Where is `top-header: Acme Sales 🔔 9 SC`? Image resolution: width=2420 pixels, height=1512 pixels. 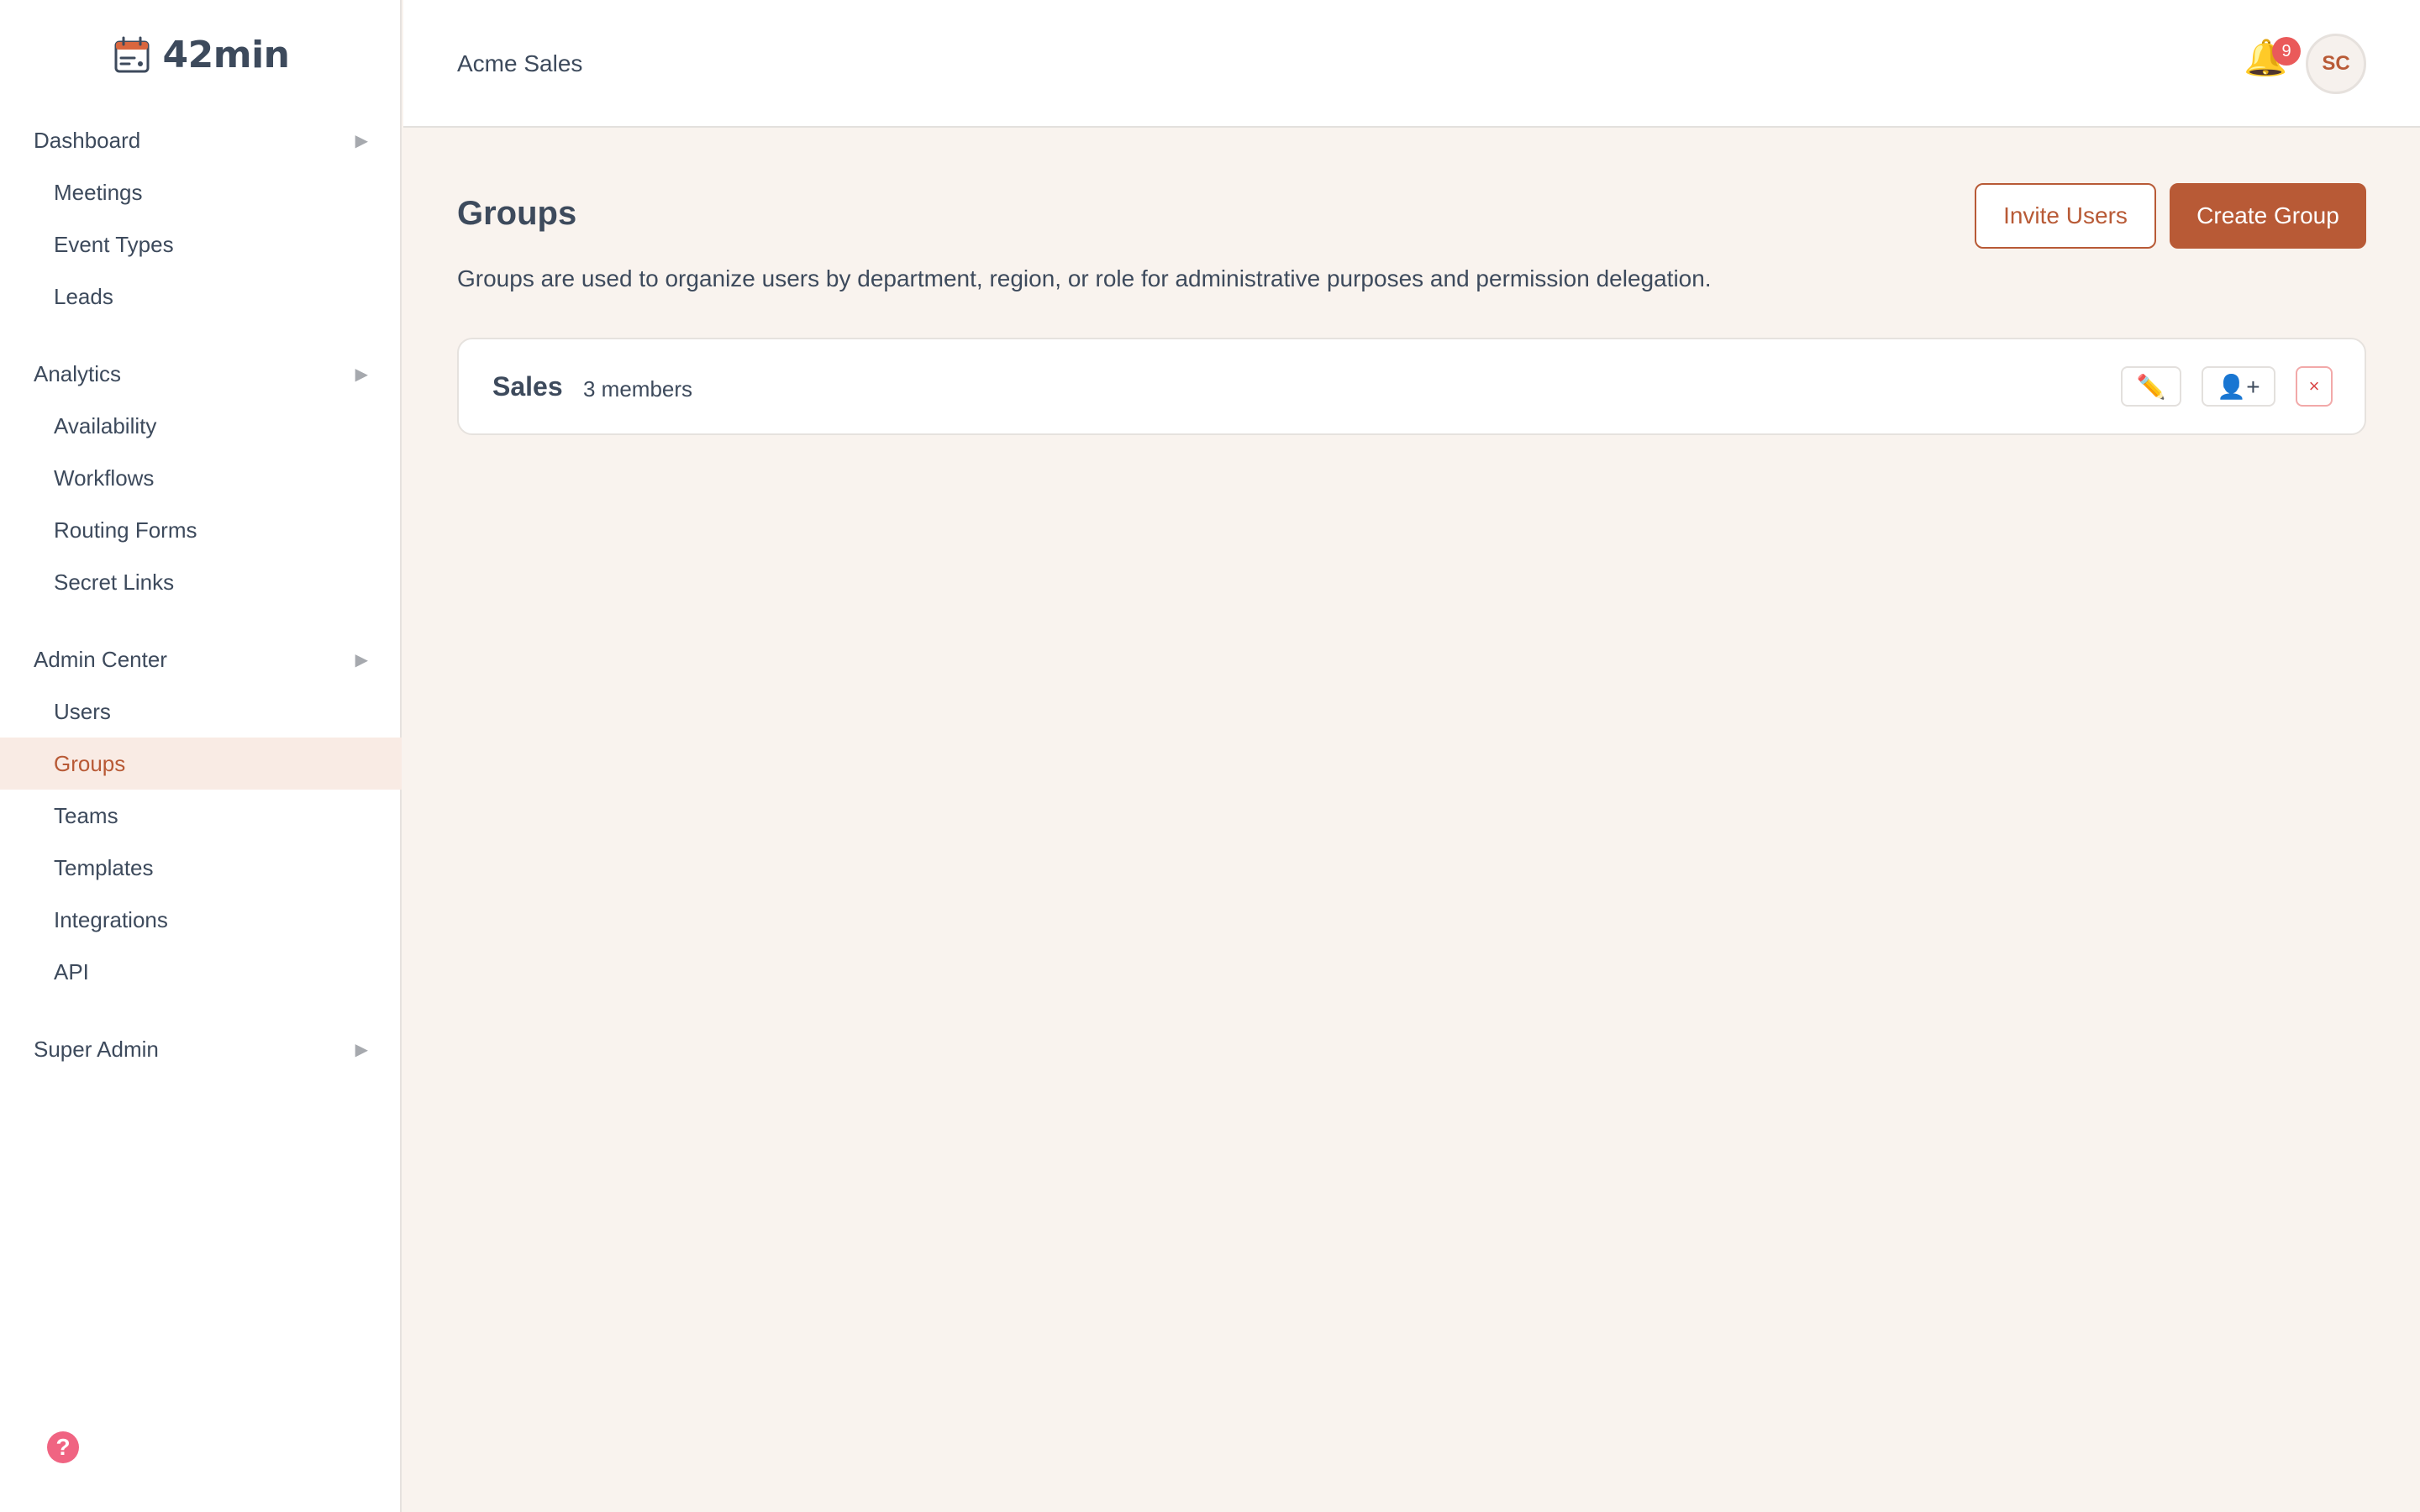 top-header: Acme Sales 🔔 9 SC is located at coordinates (1411, 64).